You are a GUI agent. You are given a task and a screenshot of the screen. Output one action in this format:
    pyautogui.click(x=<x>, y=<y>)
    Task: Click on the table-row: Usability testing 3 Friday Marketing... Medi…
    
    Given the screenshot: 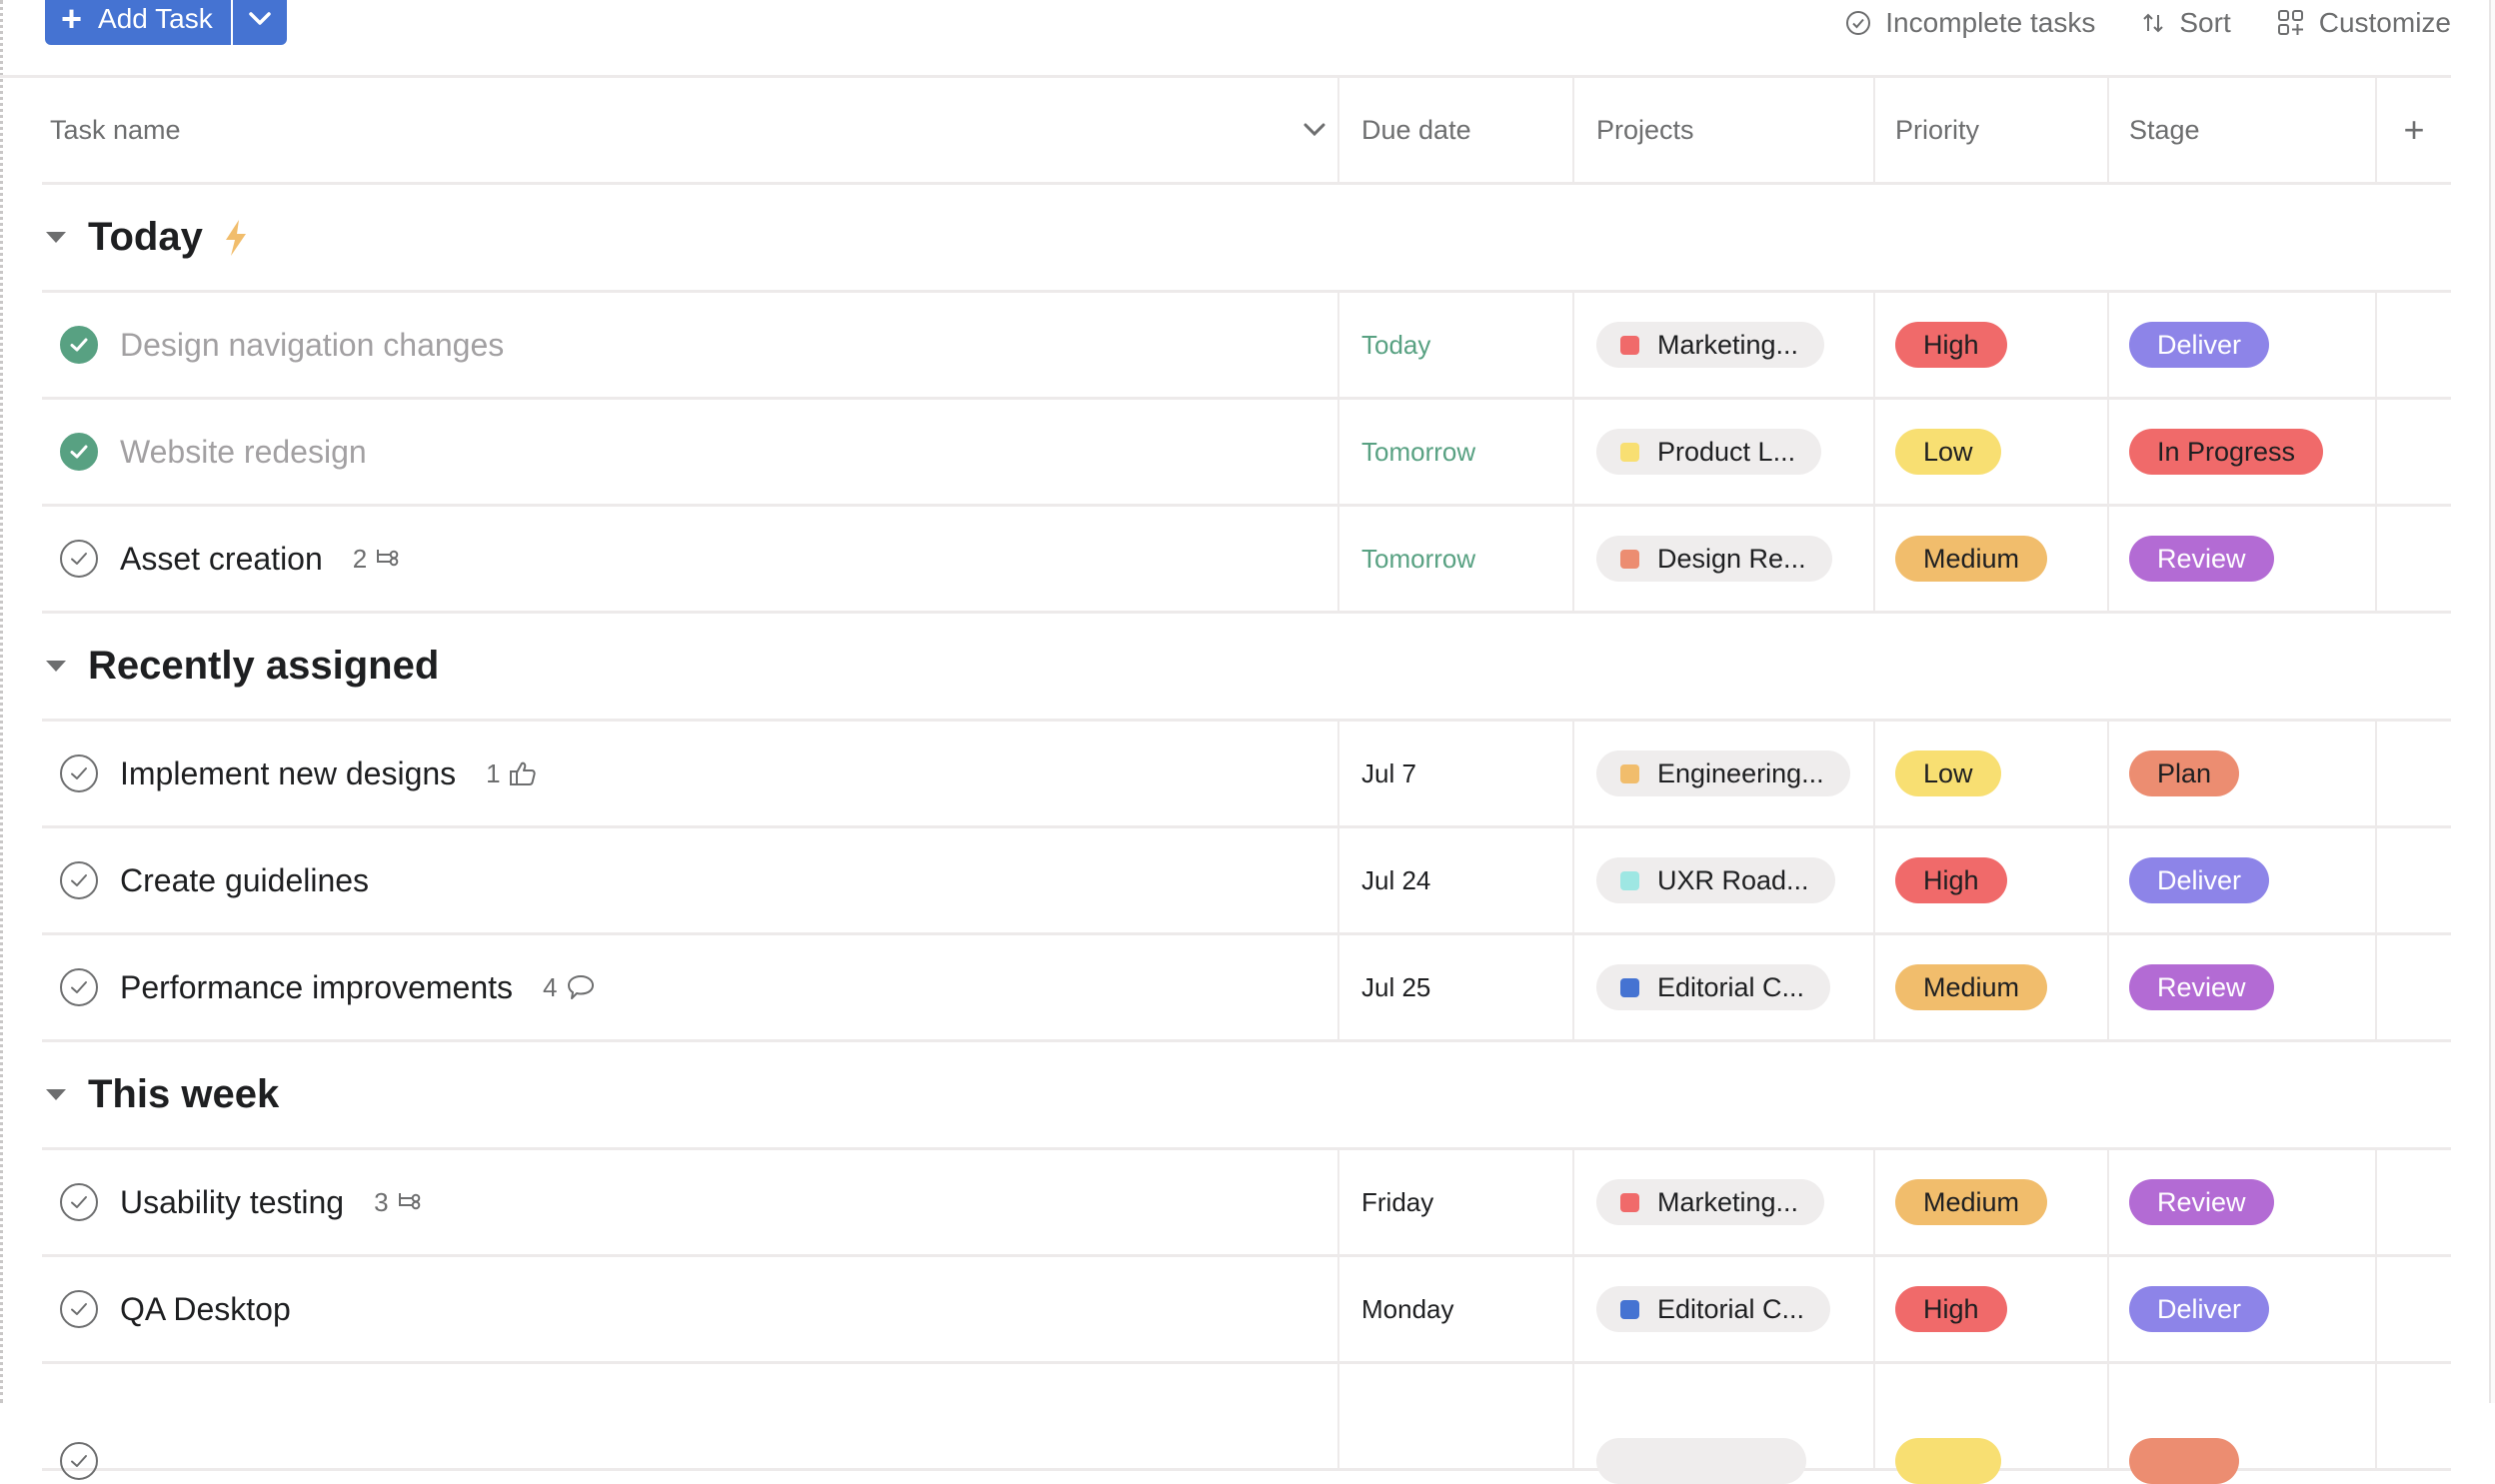 What is the action you would take?
    pyautogui.click(x=1246, y=1203)
    